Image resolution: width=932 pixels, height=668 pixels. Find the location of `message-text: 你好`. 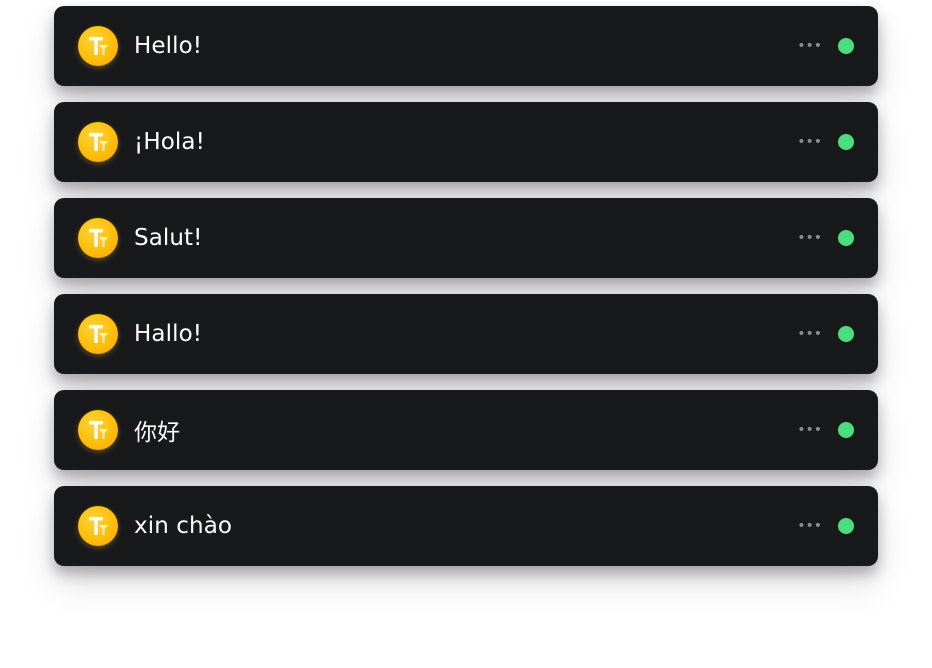

message-text: 你好 is located at coordinates (157, 433).